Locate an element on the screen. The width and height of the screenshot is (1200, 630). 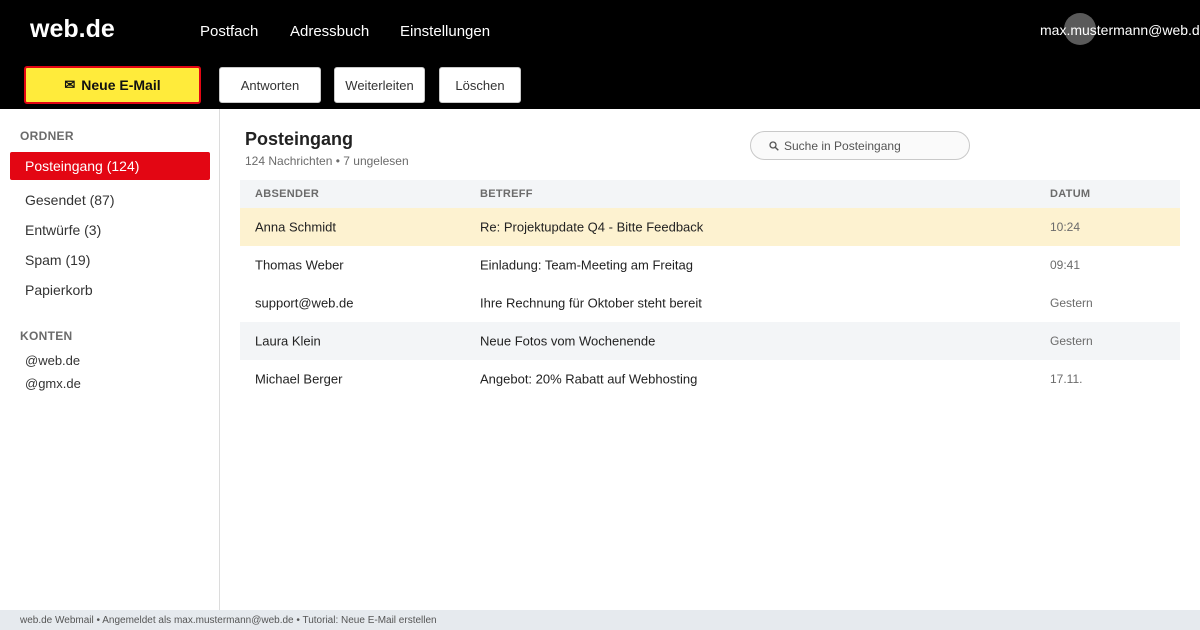
column-header-date: DATUM is located at coordinates (1070, 194).